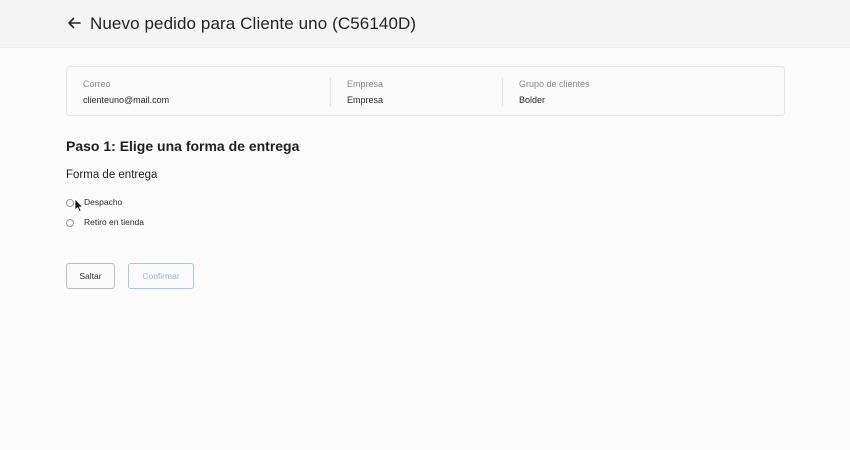  I want to click on page-title: Nuevo pedido para Cliente uno (C56140D), so click(253, 23).